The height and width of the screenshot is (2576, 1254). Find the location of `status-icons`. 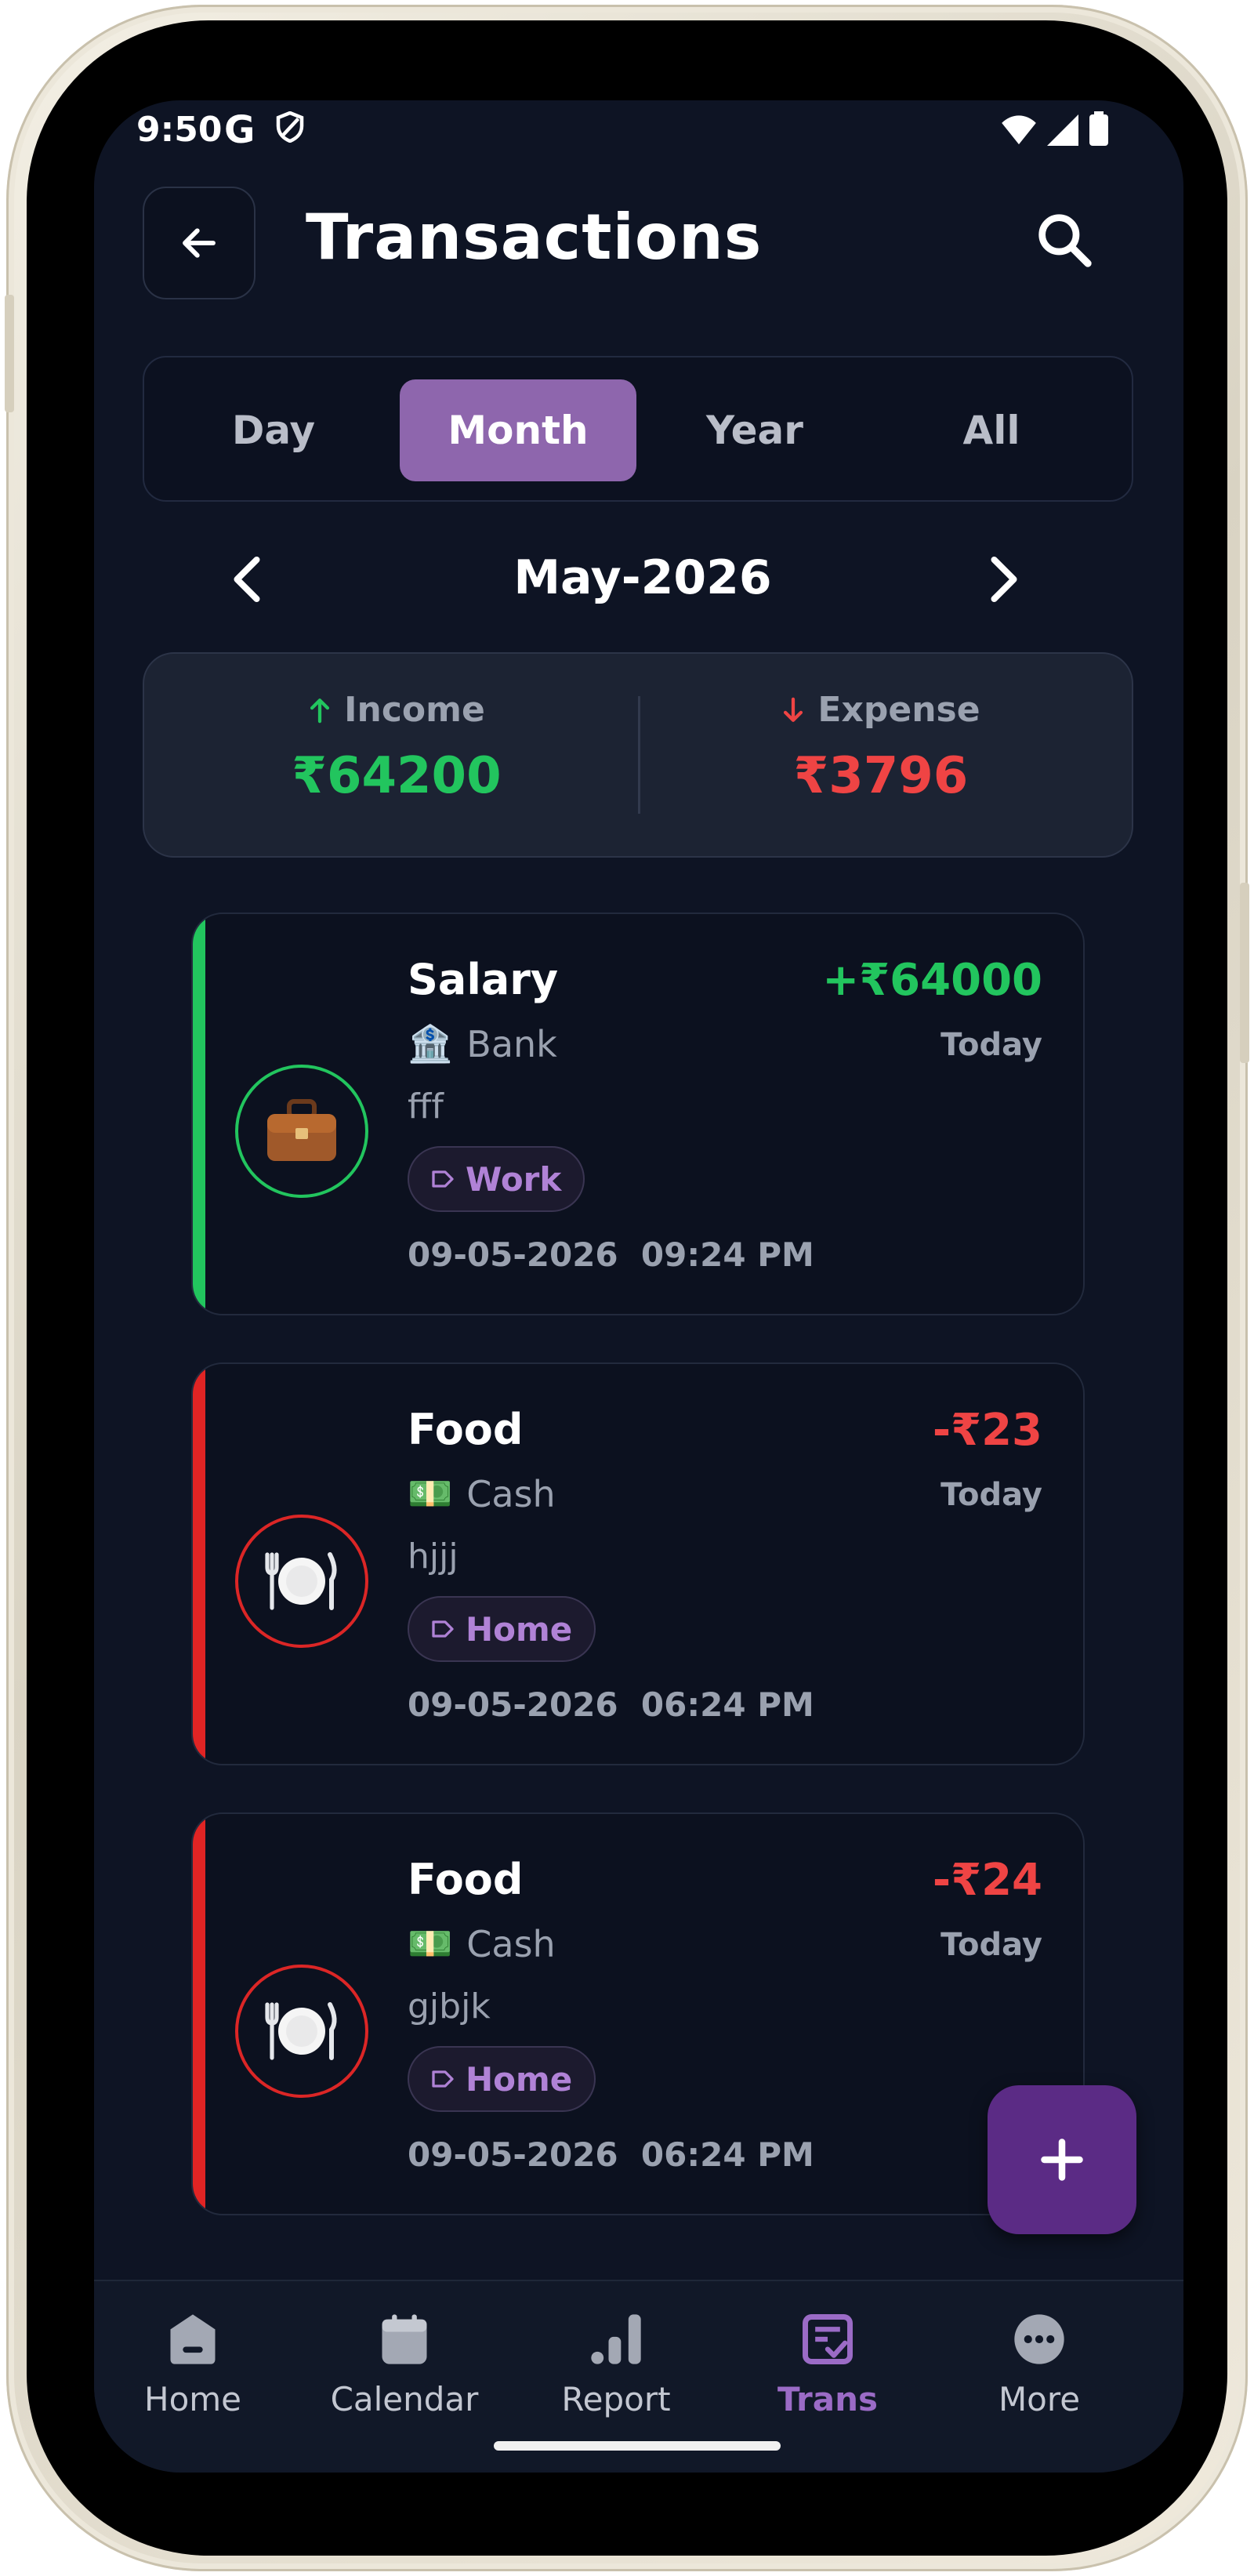

status-icons is located at coordinates (1055, 128).